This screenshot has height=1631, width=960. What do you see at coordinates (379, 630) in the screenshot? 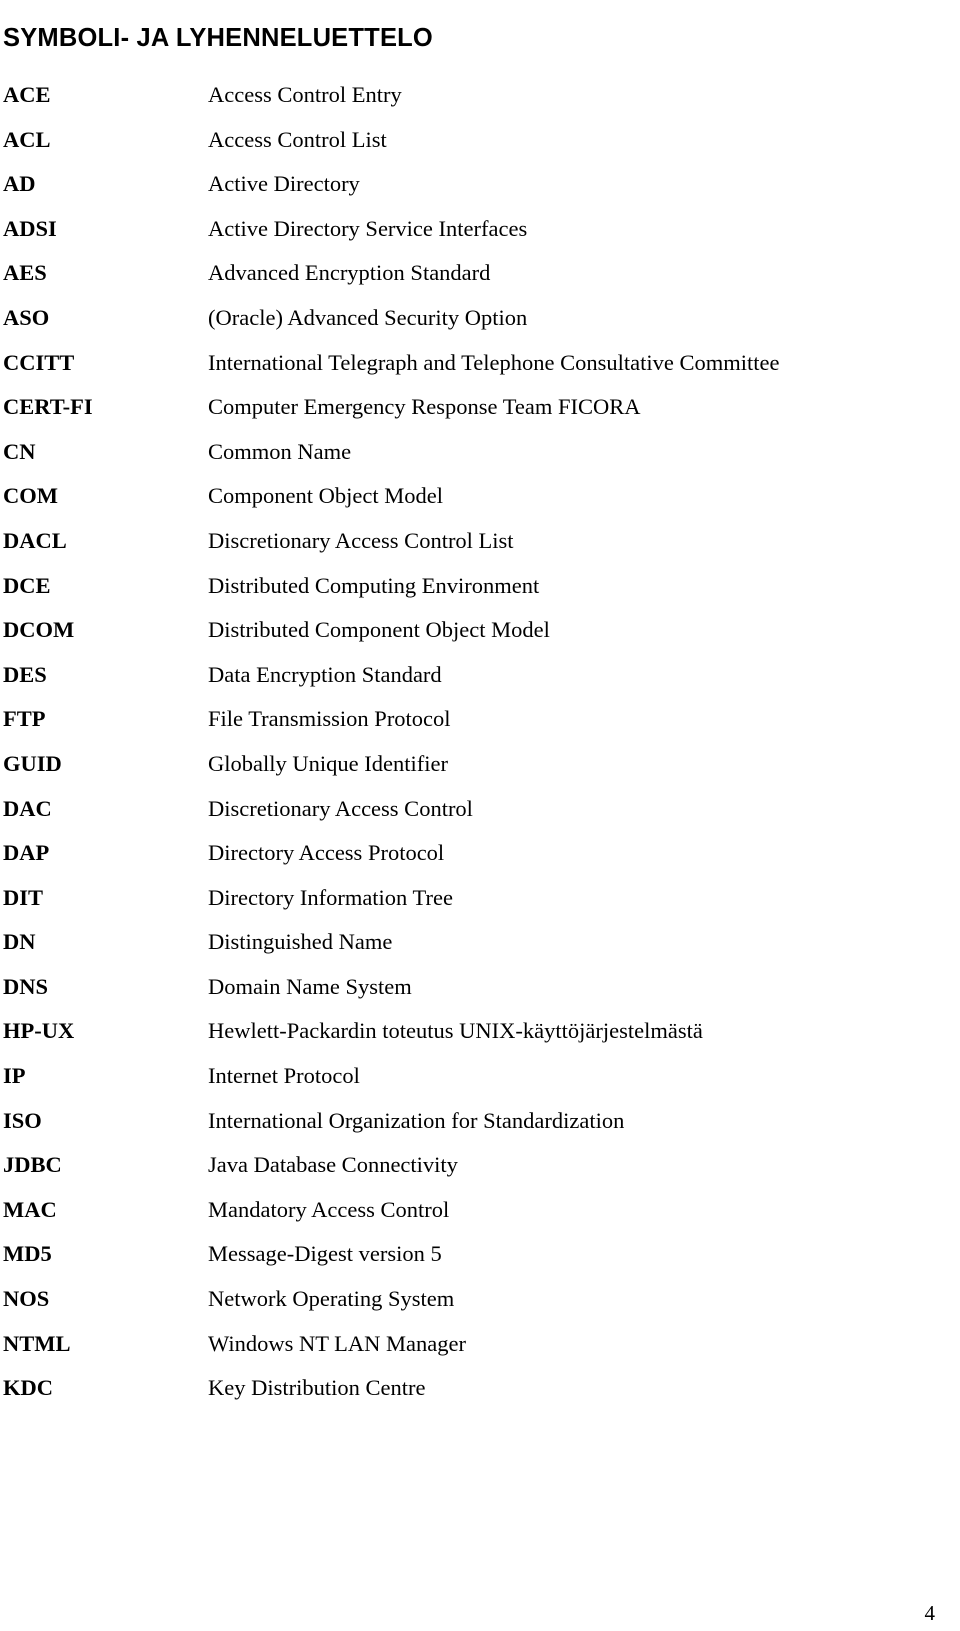
I see `abbreviation-definition: Distributed Component Object Model` at bounding box center [379, 630].